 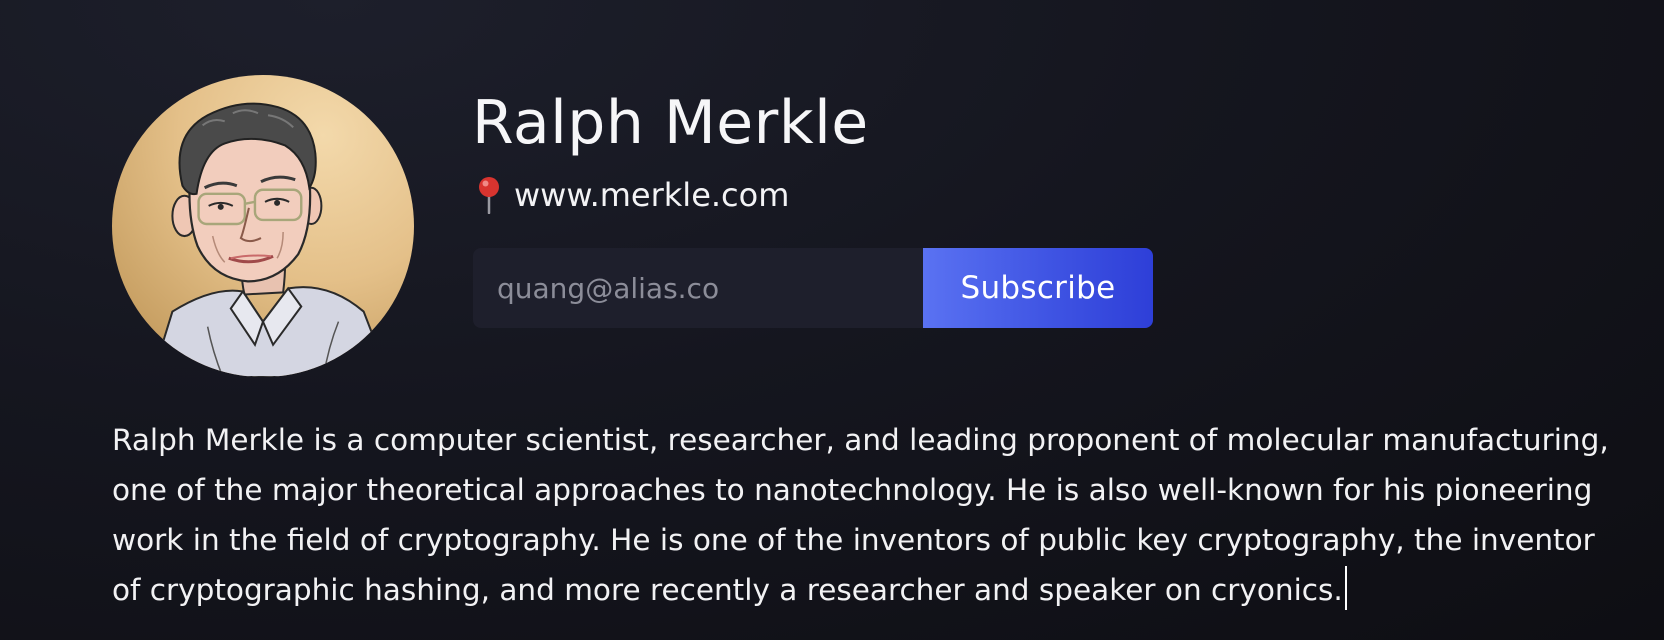 I want to click on website-row: www.merkle.com, so click(x=632, y=195).